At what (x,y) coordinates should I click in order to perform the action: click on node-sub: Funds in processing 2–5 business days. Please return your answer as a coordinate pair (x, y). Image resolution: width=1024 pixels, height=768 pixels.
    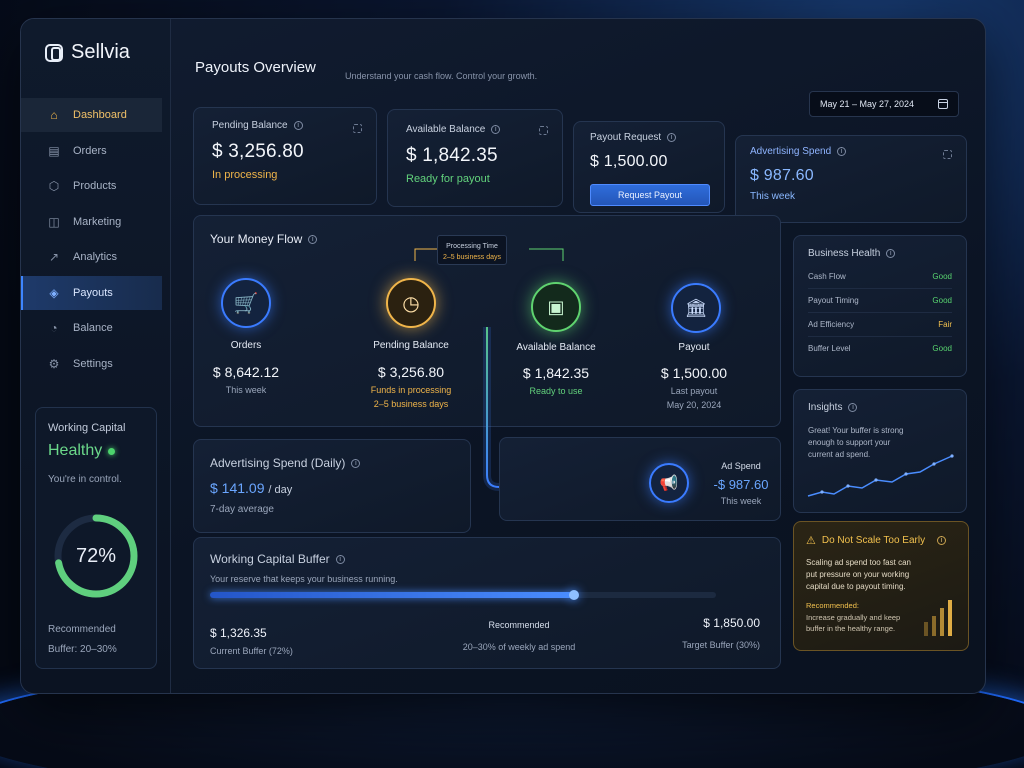
    Looking at the image, I should click on (411, 397).